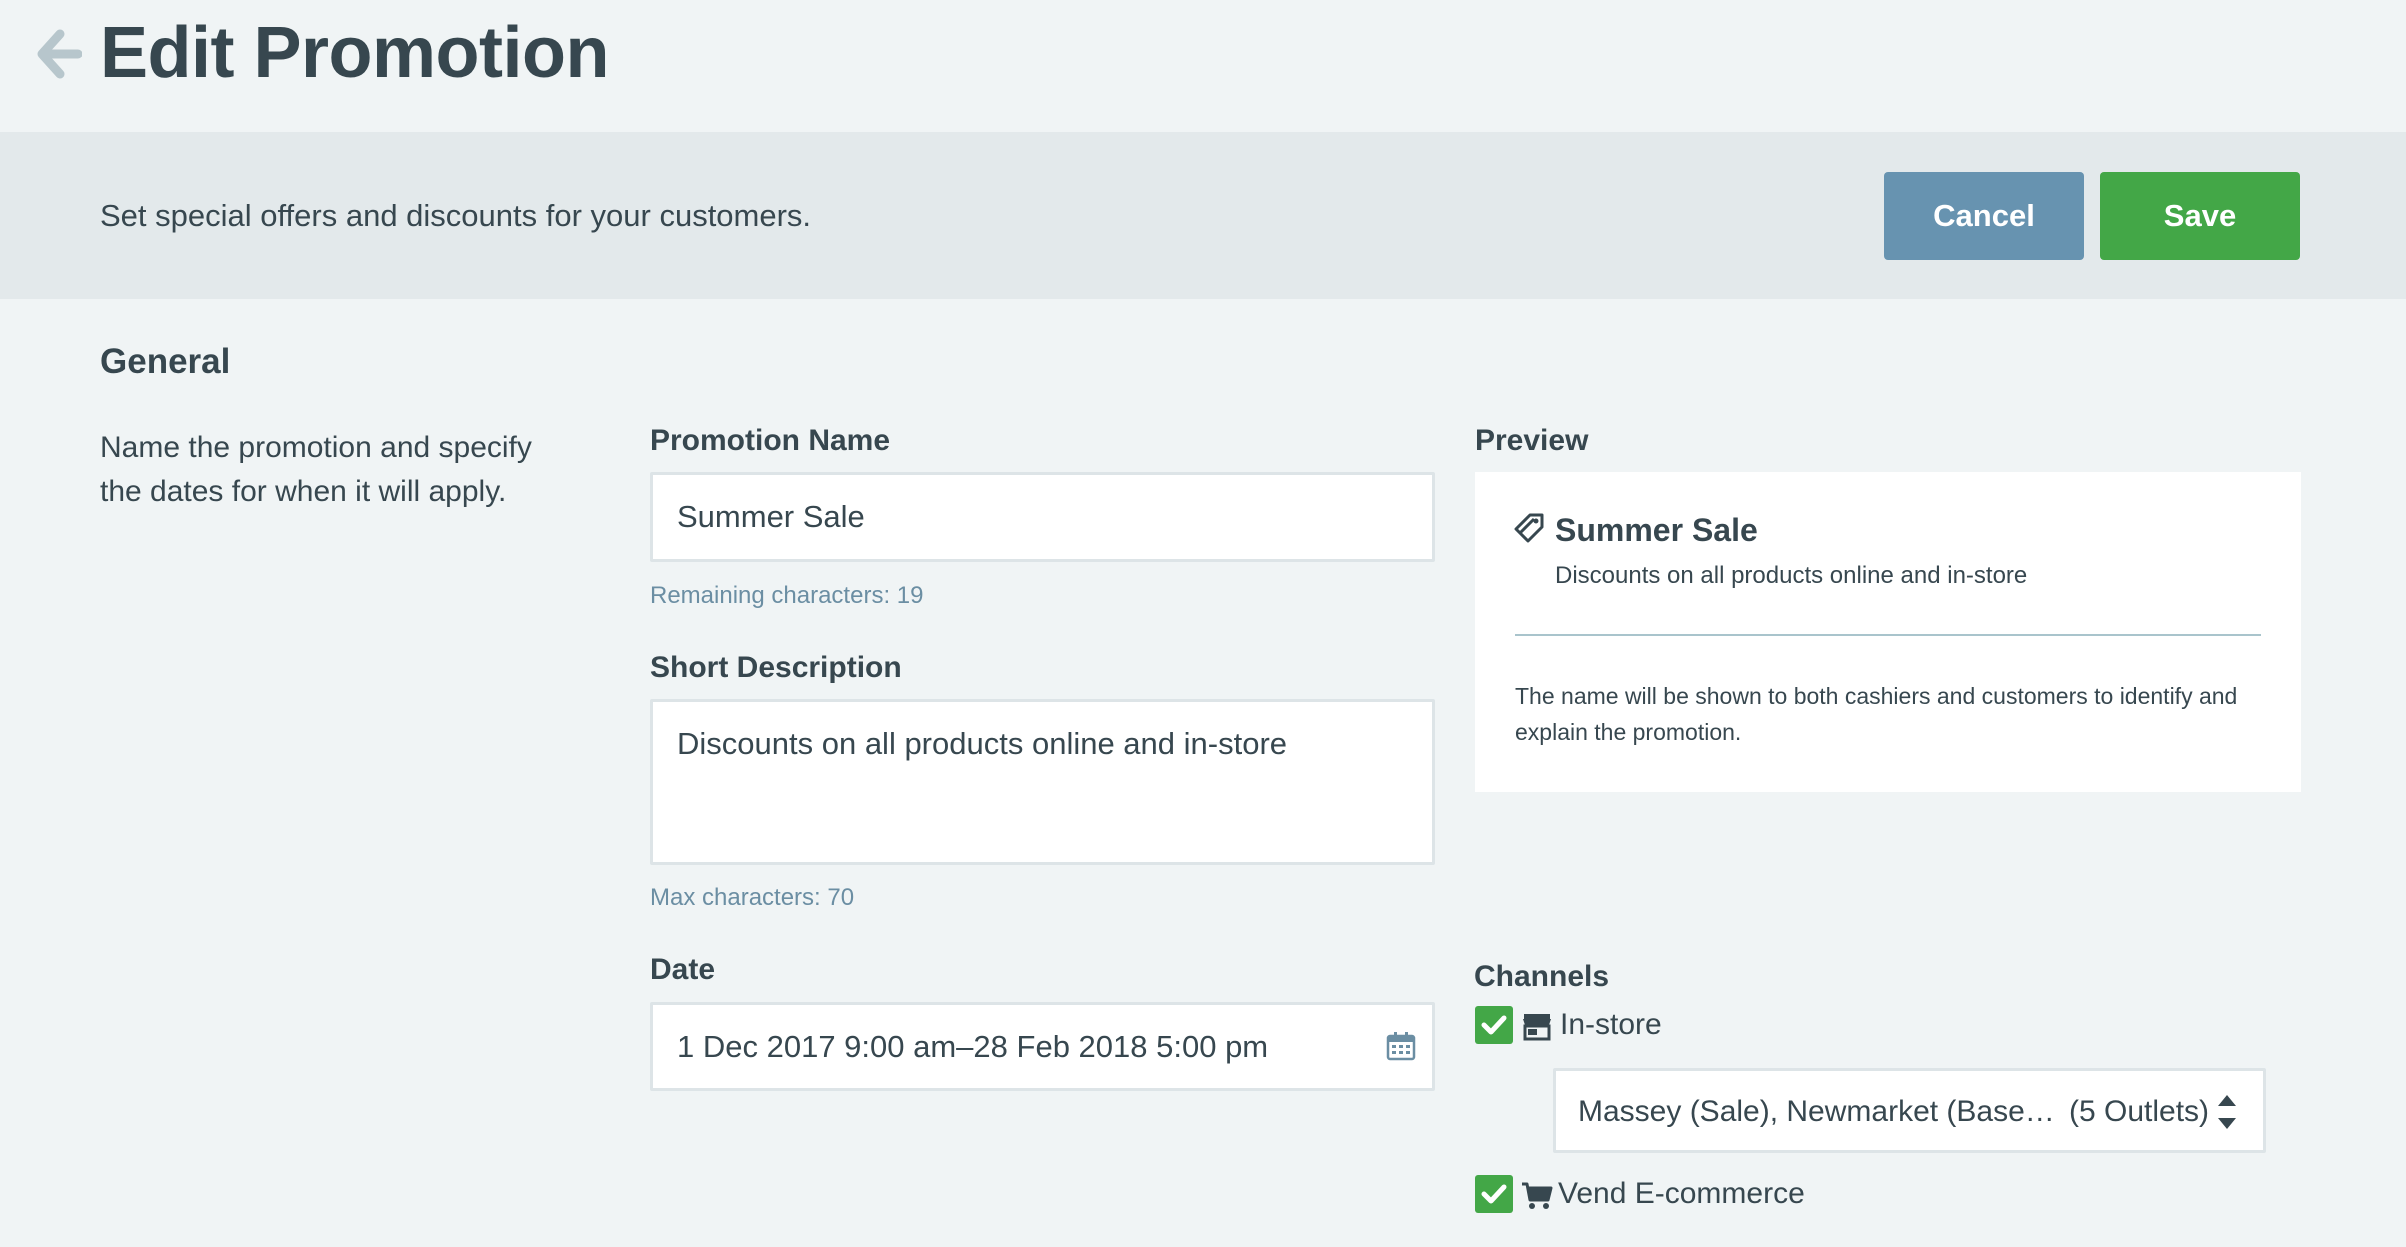  What do you see at coordinates (1537, 1196) in the screenshot?
I see `cart-icon` at bounding box center [1537, 1196].